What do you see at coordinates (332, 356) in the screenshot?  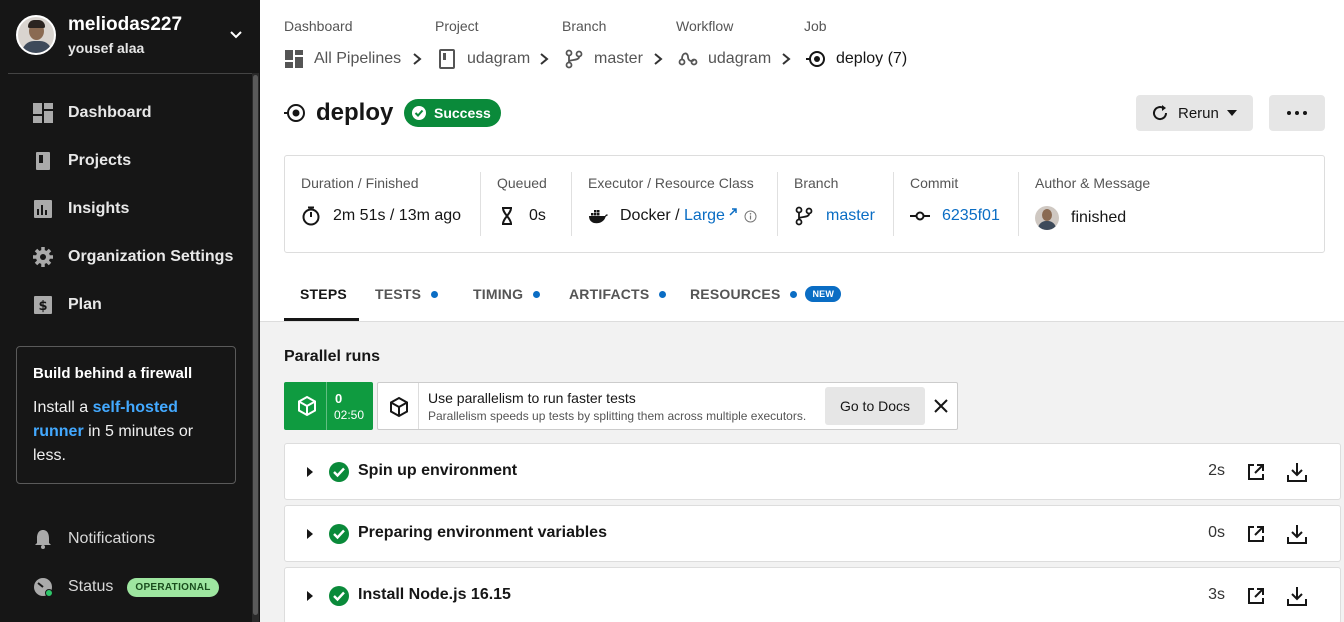 I see `parallel-runs-title: Parallel runs` at bounding box center [332, 356].